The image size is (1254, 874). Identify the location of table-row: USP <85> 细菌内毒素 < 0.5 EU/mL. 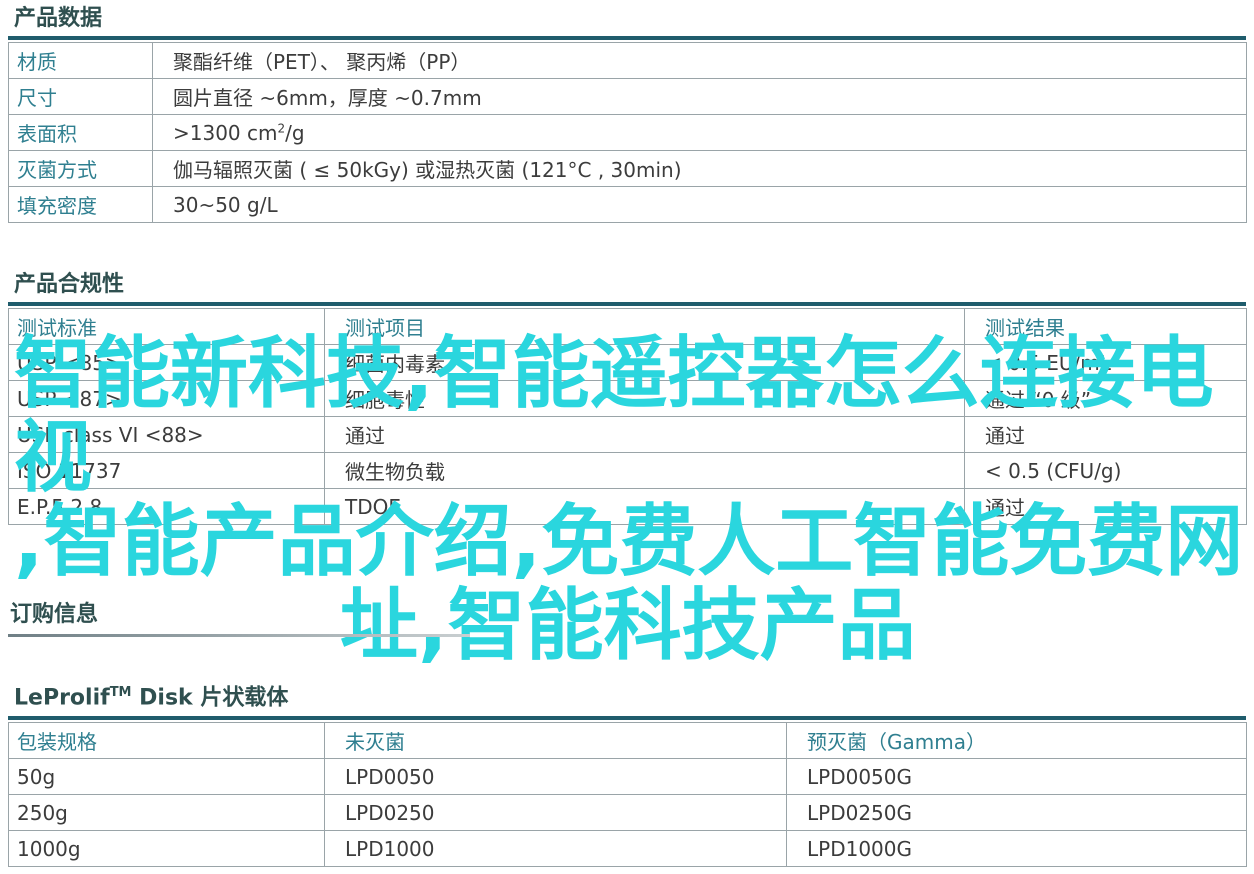
(627, 362).